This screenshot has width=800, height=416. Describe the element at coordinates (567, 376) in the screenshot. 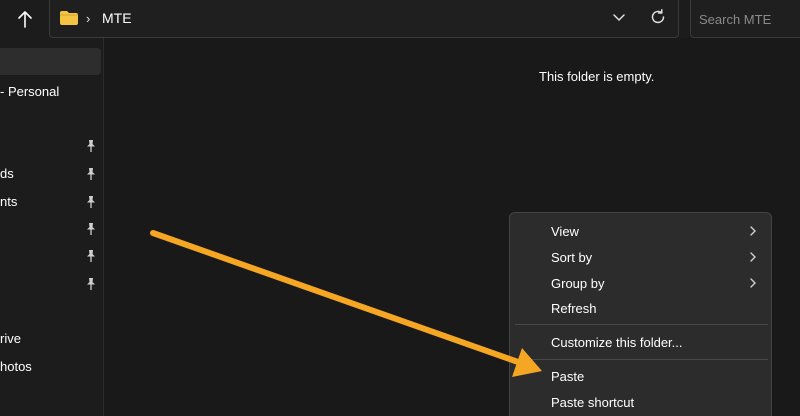

I see `menu-item-paste: Paste` at that location.